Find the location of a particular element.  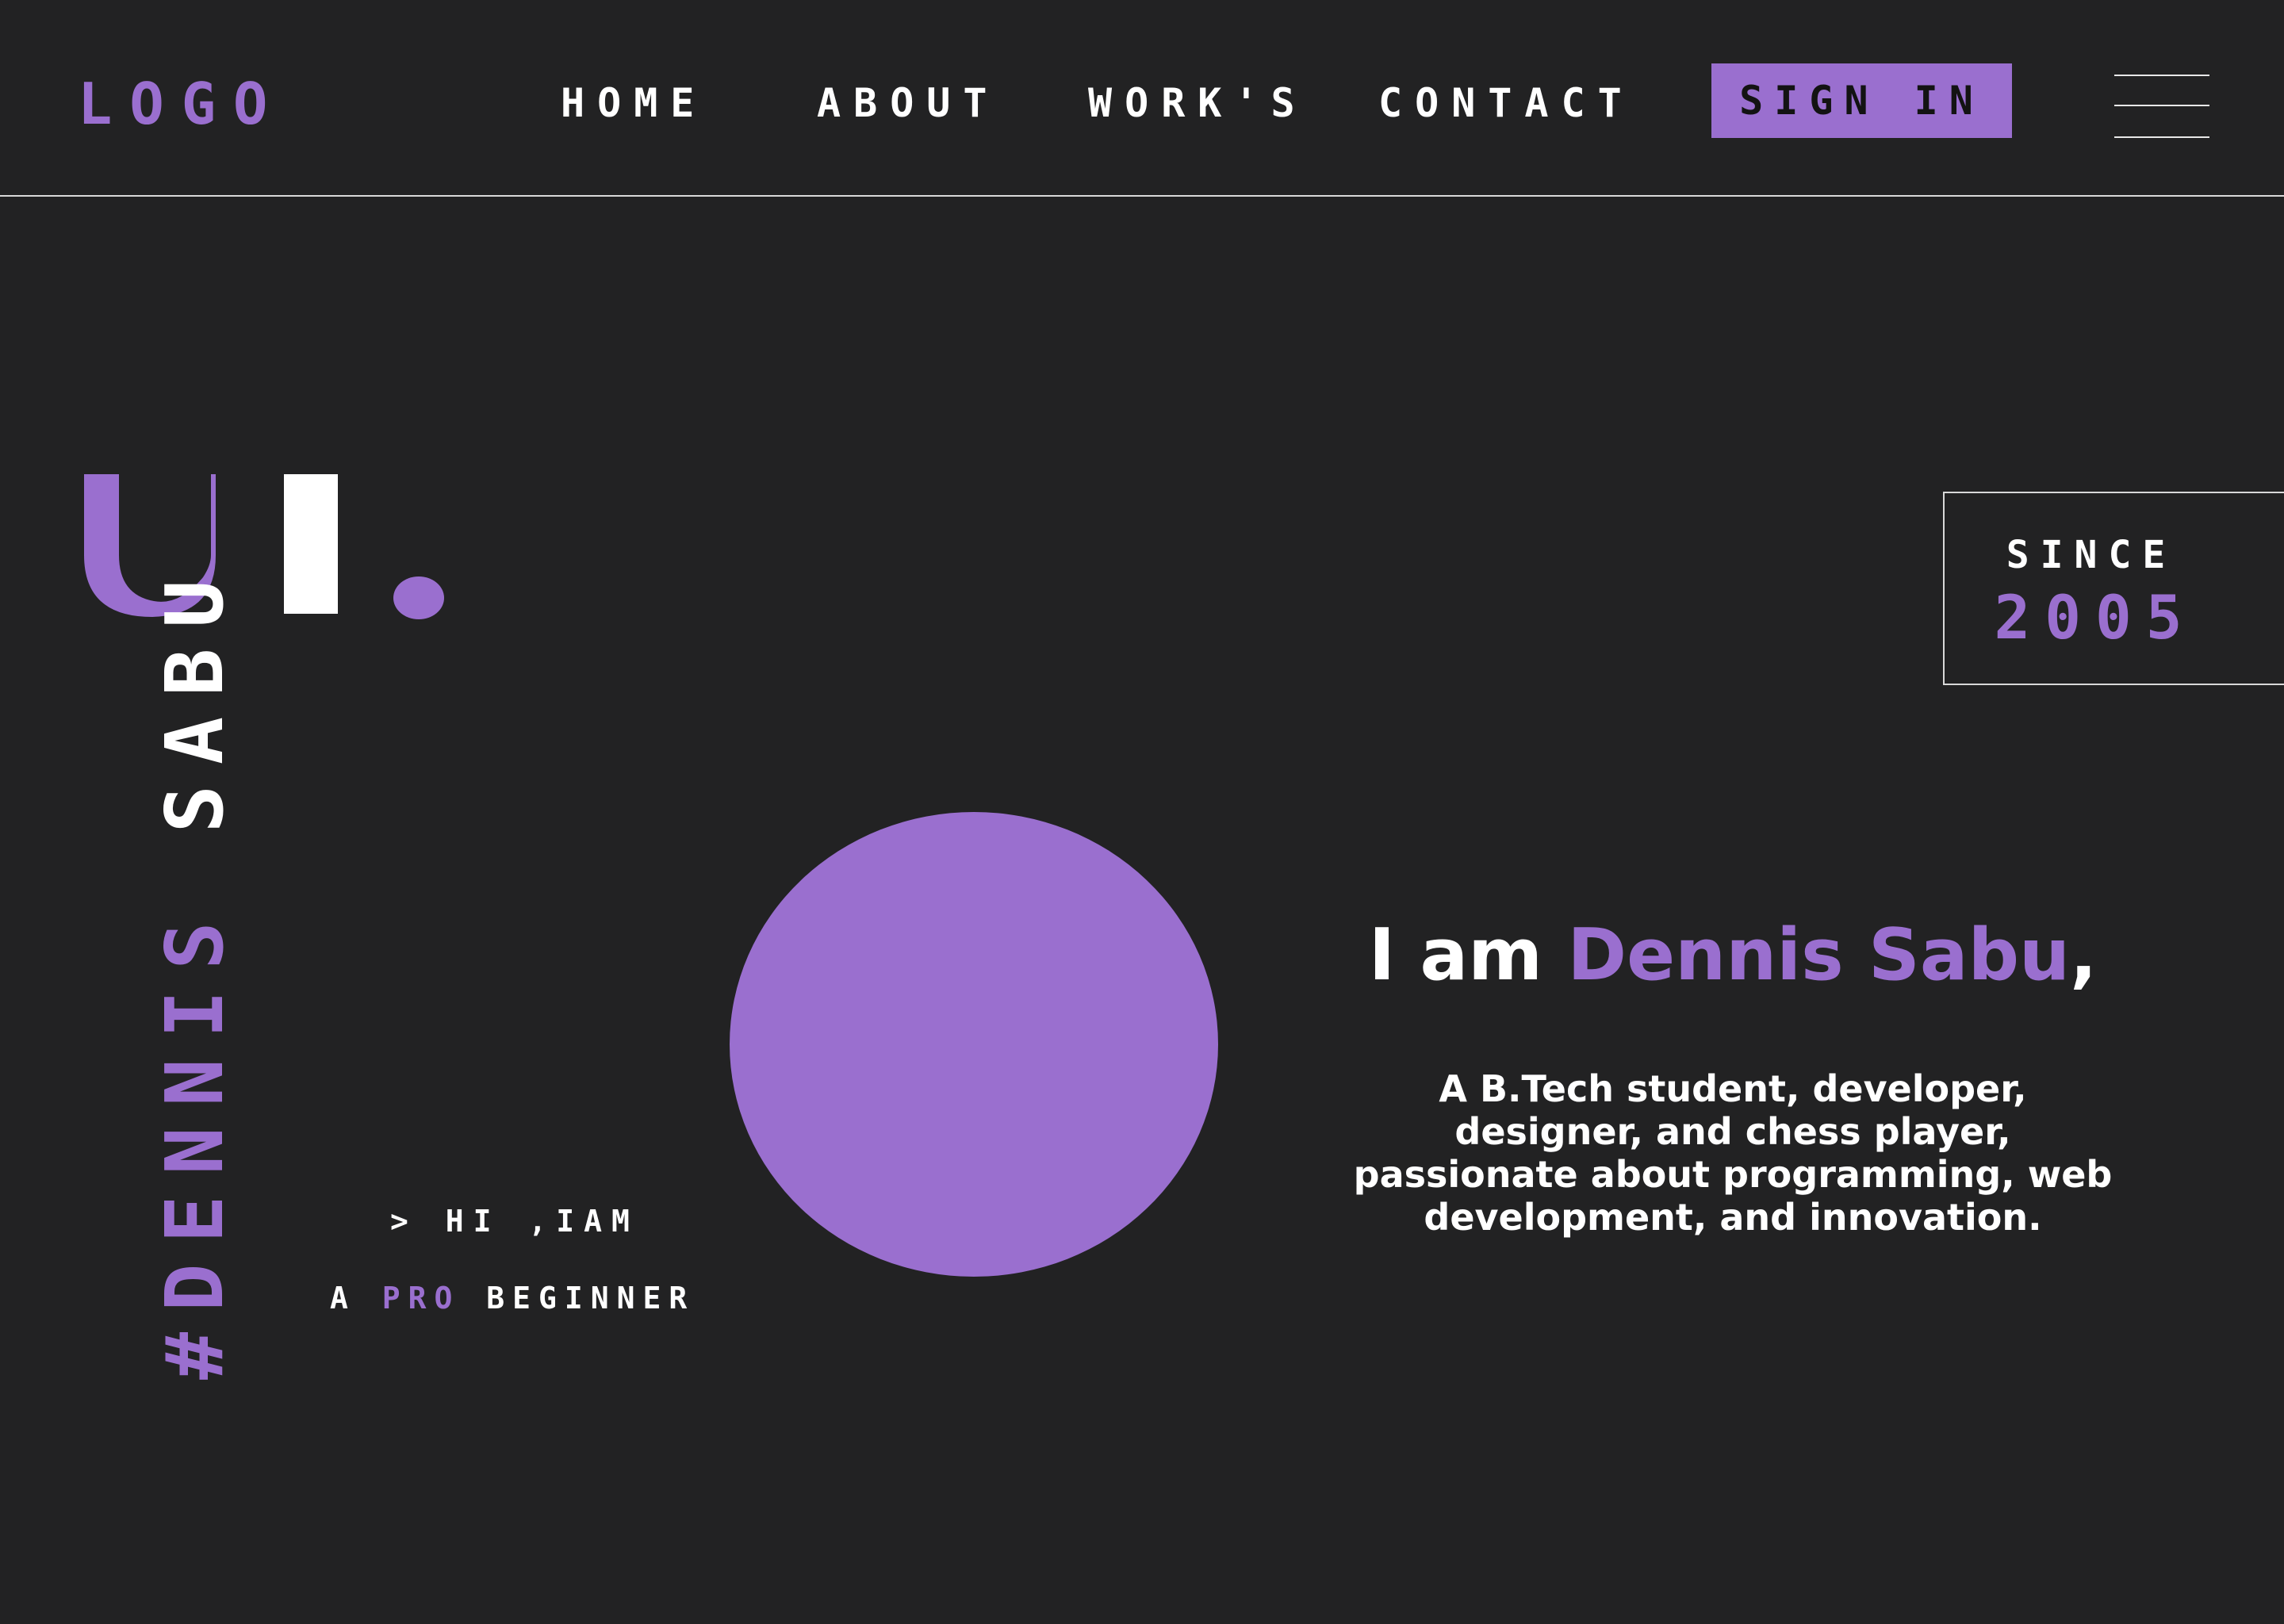

vertical-name-hash: # is located at coordinates (194, 1345).